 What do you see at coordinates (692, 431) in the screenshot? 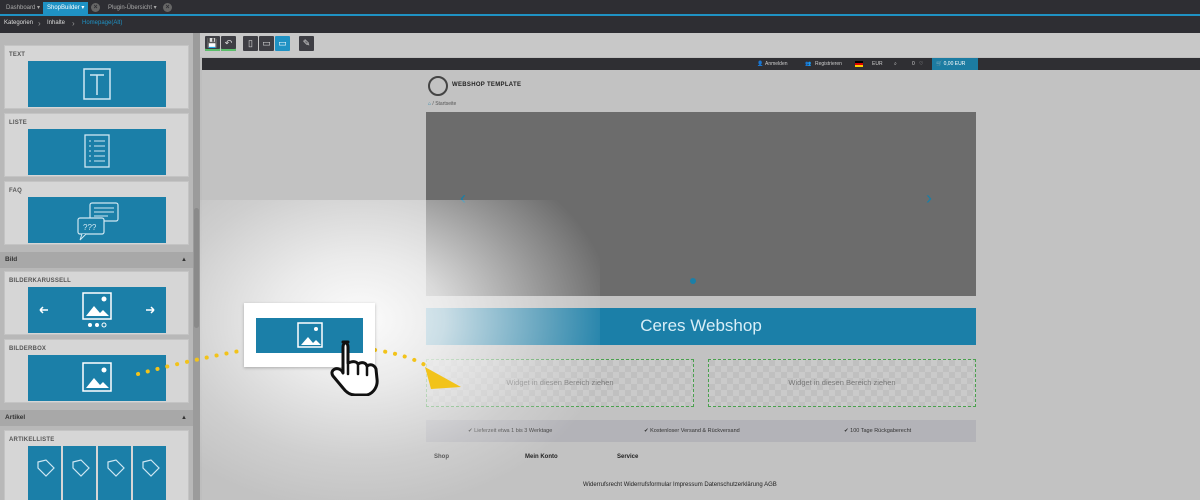
I see `usp-item: ✔ Kostenloser Versand & Rückversand` at bounding box center [692, 431].